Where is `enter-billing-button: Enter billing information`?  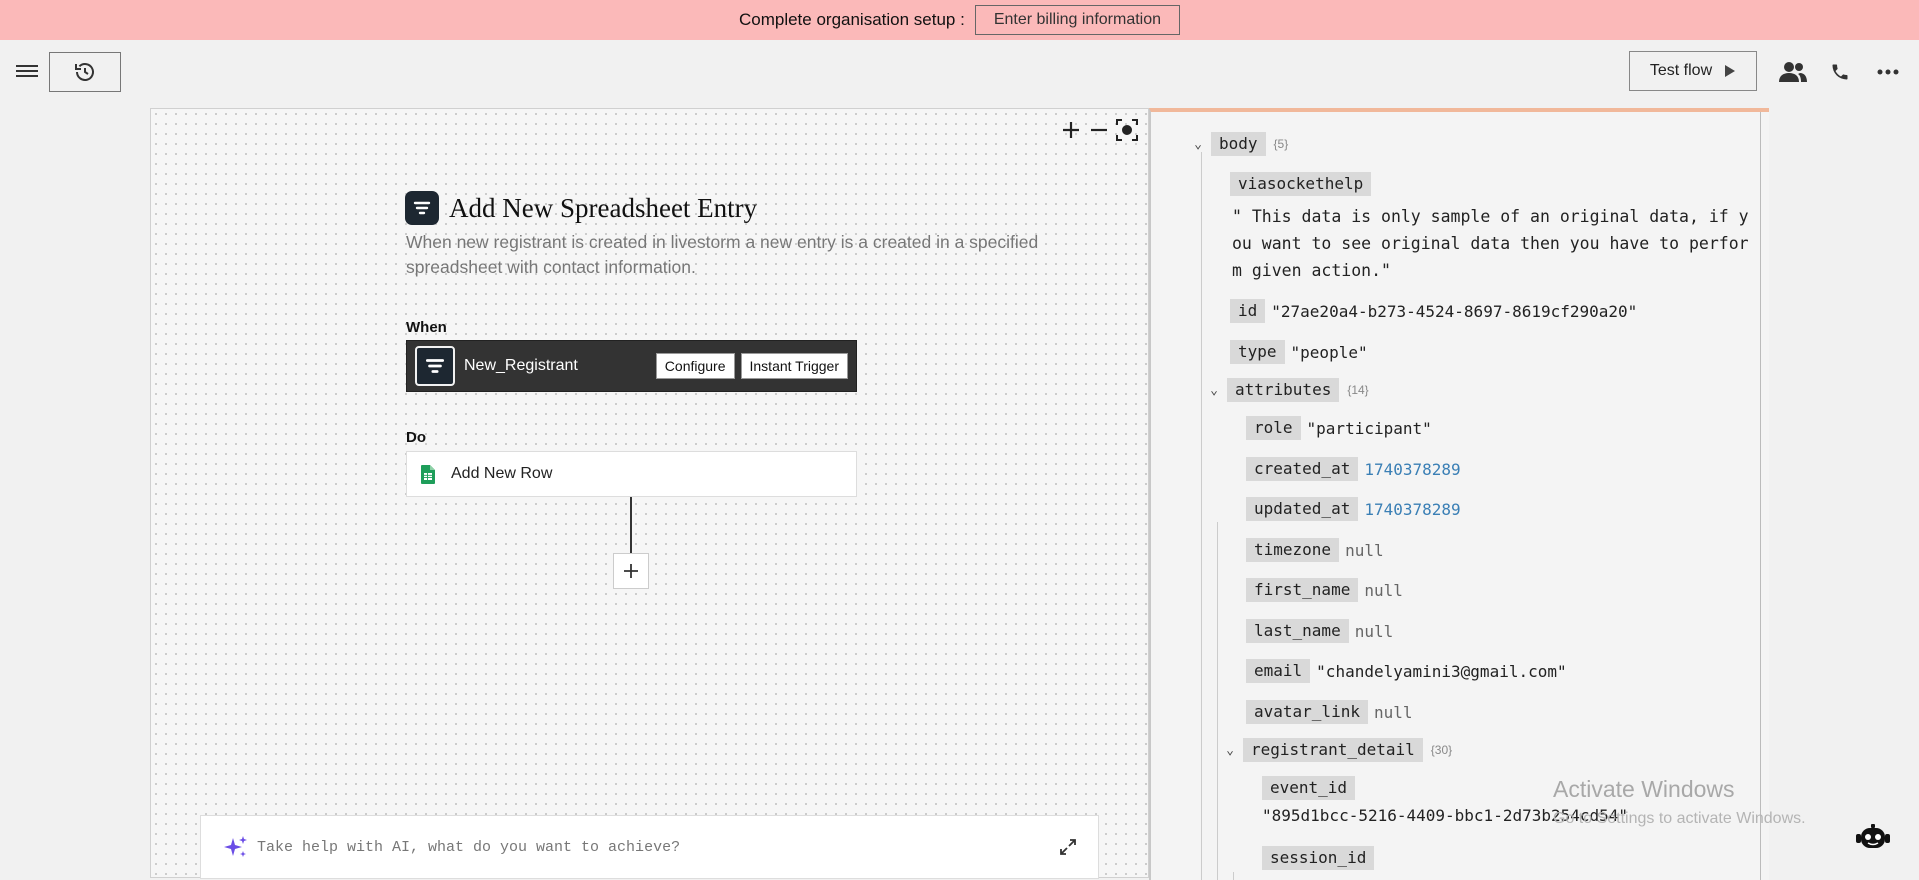
enter-billing-button: Enter billing information is located at coordinates (1077, 20).